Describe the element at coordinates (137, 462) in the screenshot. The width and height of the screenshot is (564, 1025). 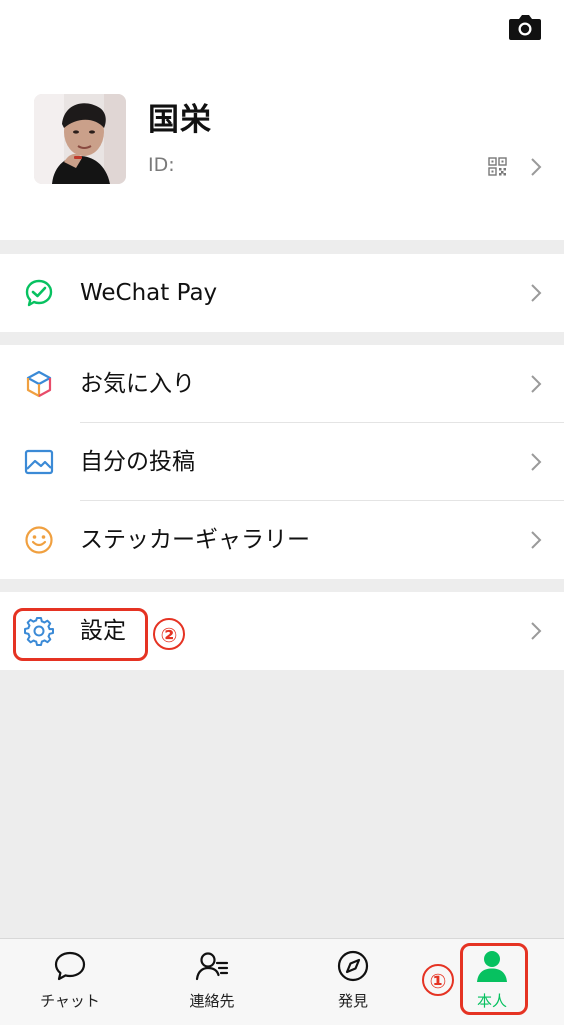
I see `menu-label-my-posts: 自分の投稿` at that location.